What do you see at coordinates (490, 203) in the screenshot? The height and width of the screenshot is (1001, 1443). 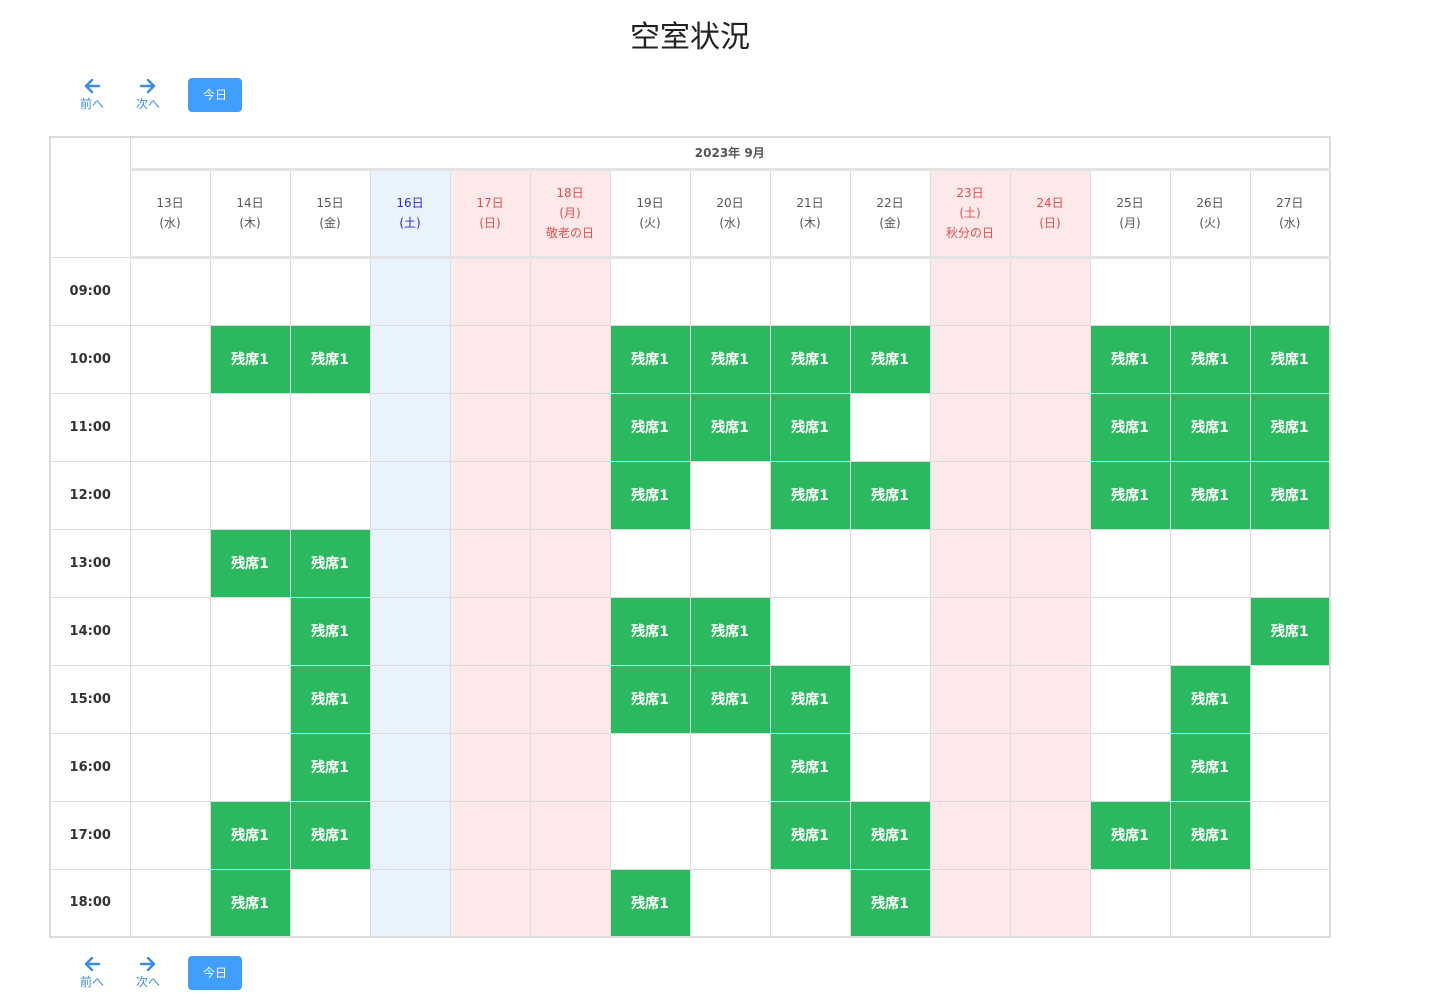 I see `day-date: 17日` at bounding box center [490, 203].